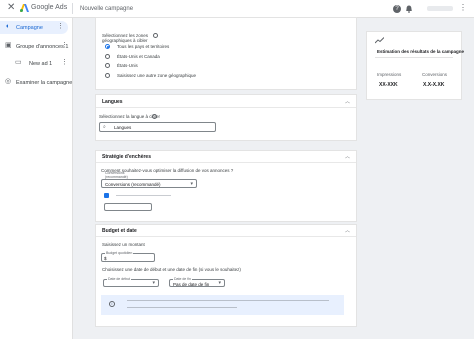 Image resolution: width=474 pixels, height=339 pixels. Describe the element at coordinates (389, 74) in the screenshot. I see `impressions-label: Impressions` at that location.